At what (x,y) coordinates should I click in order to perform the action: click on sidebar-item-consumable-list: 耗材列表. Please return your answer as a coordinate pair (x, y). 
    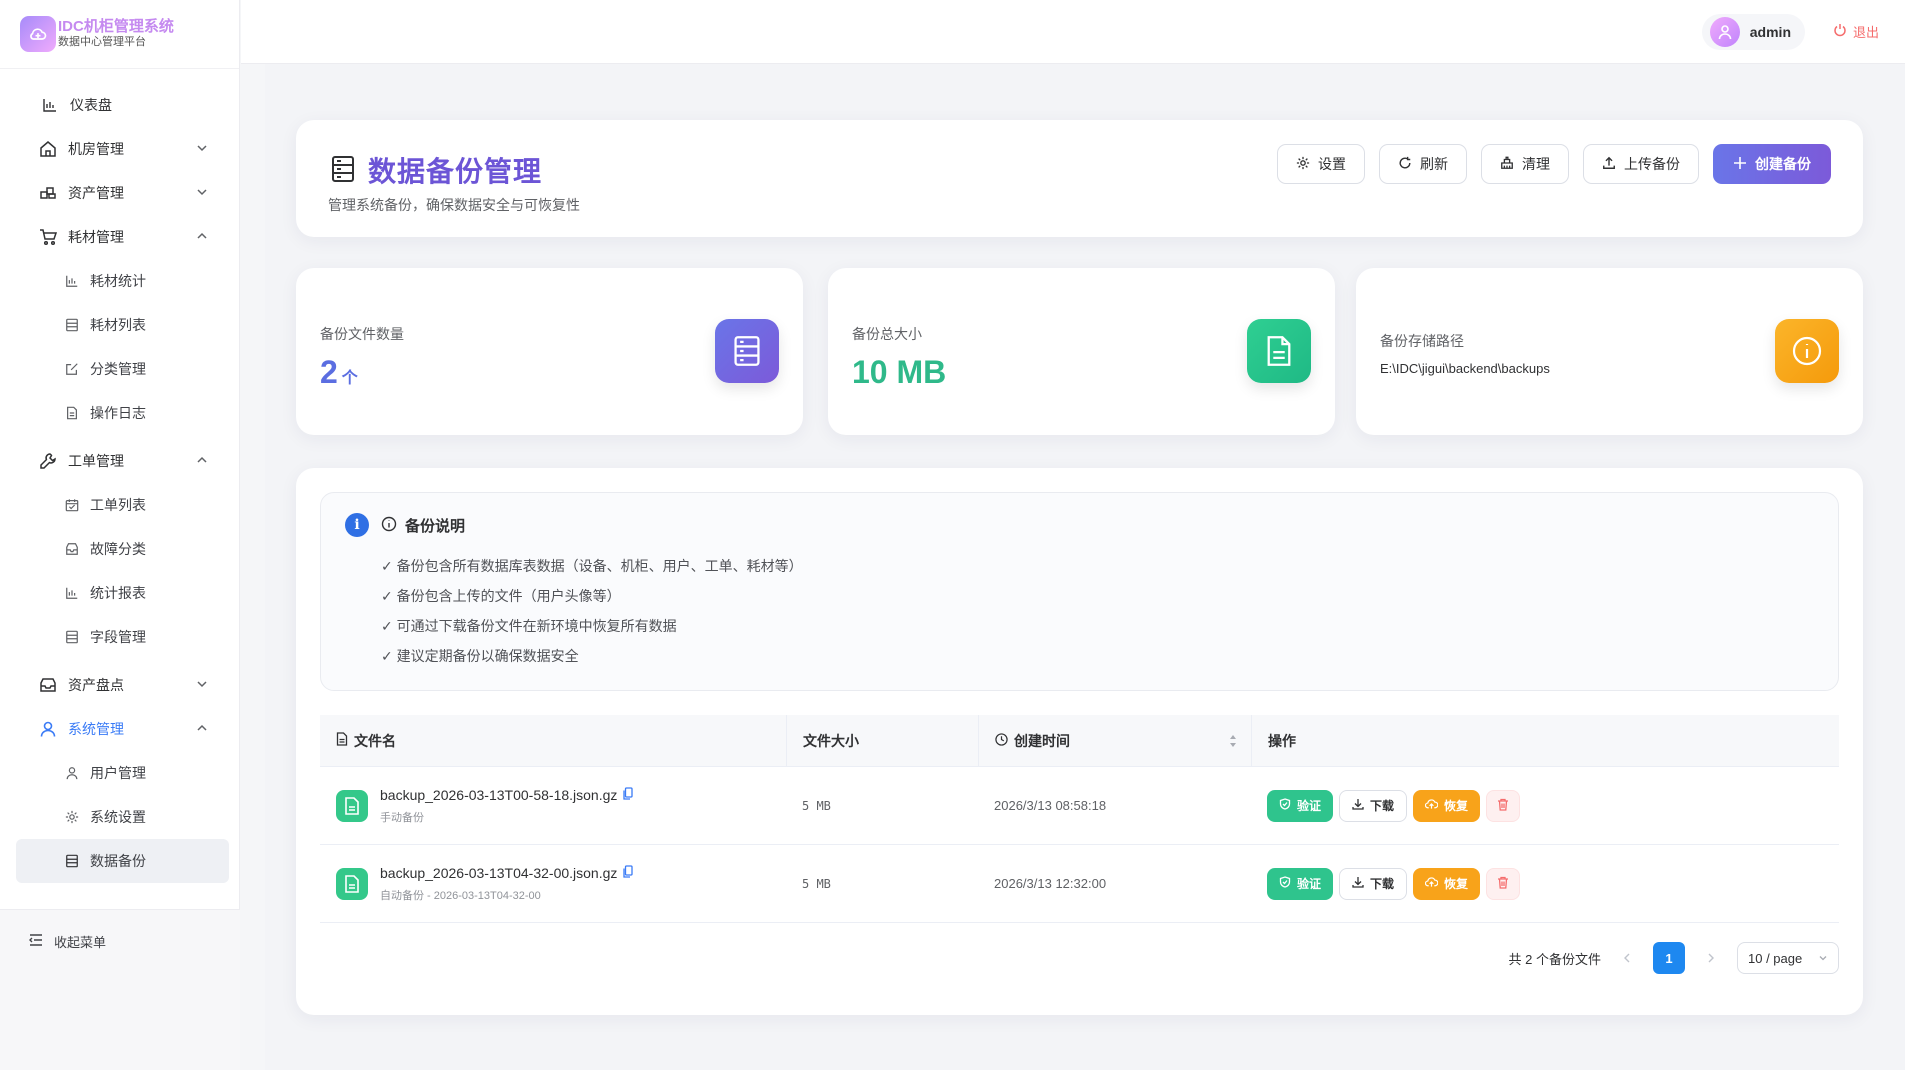
    Looking at the image, I should click on (119, 325).